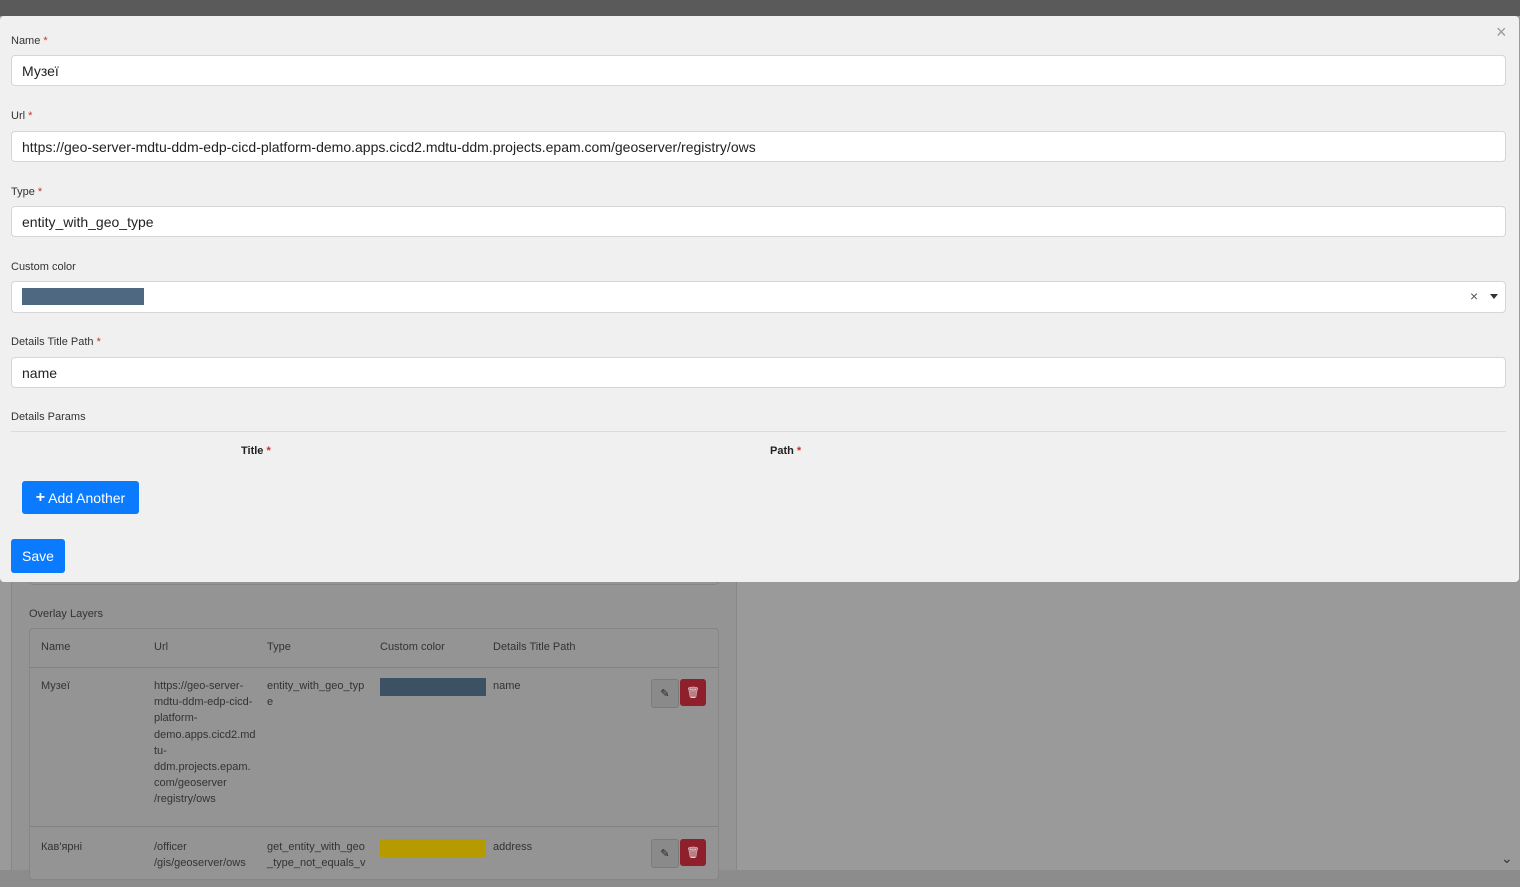 The height and width of the screenshot is (887, 1520). Describe the element at coordinates (56, 647) in the screenshot. I see `column-header-name: Name` at that location.